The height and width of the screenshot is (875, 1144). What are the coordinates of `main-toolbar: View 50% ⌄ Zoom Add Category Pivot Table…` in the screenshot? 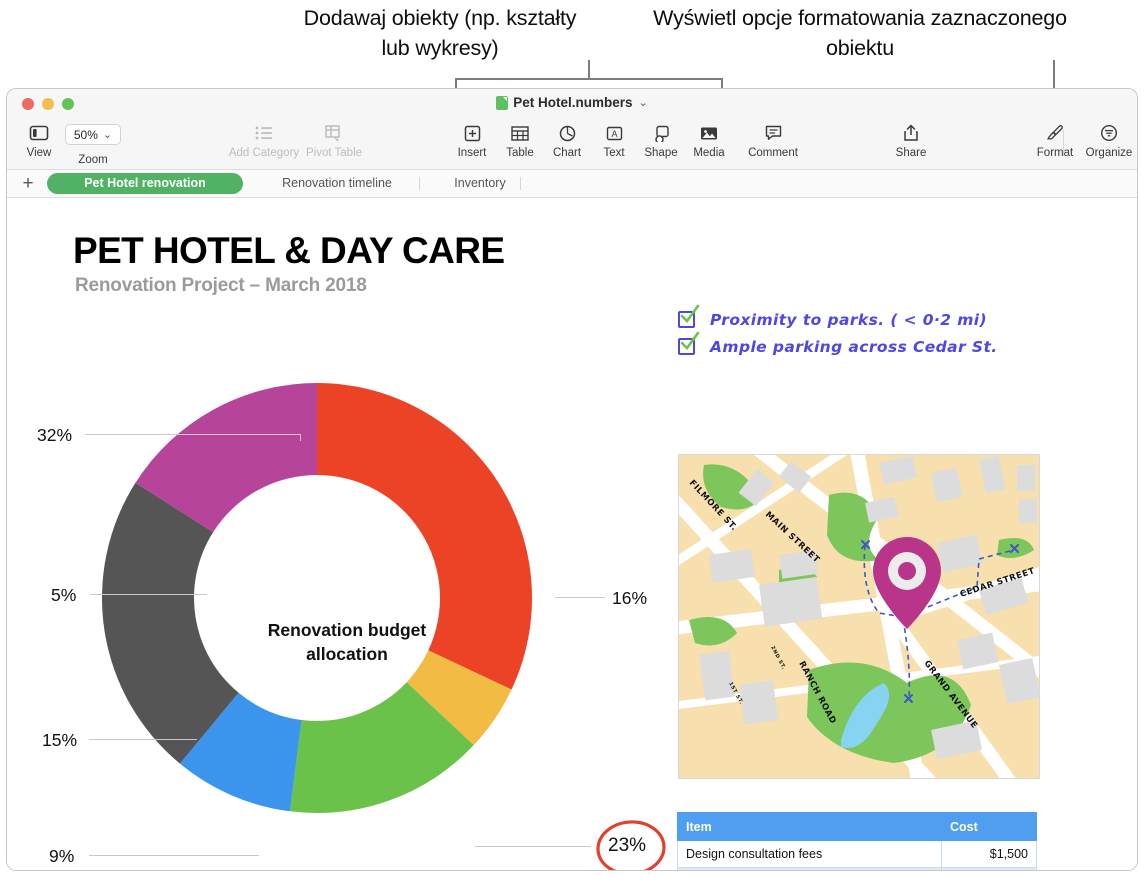 It's located at (572, 144).